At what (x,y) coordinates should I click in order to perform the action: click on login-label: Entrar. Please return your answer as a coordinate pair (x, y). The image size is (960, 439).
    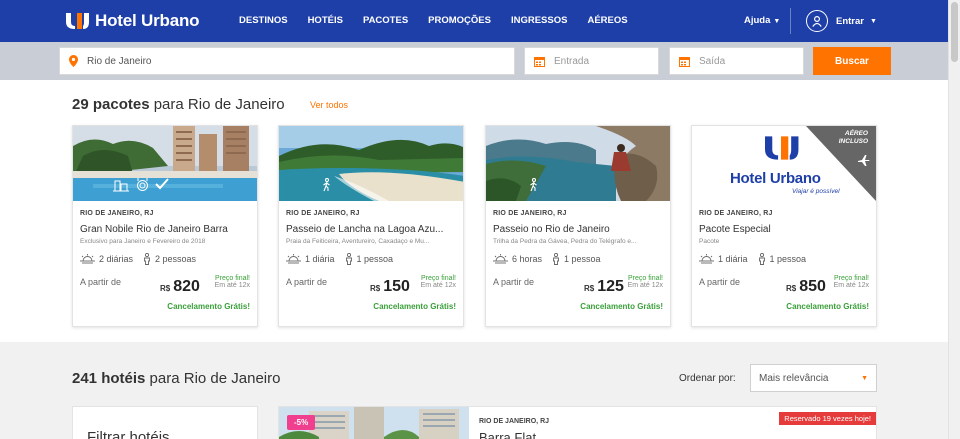
    Looking at the image, I should click on (850, 21).